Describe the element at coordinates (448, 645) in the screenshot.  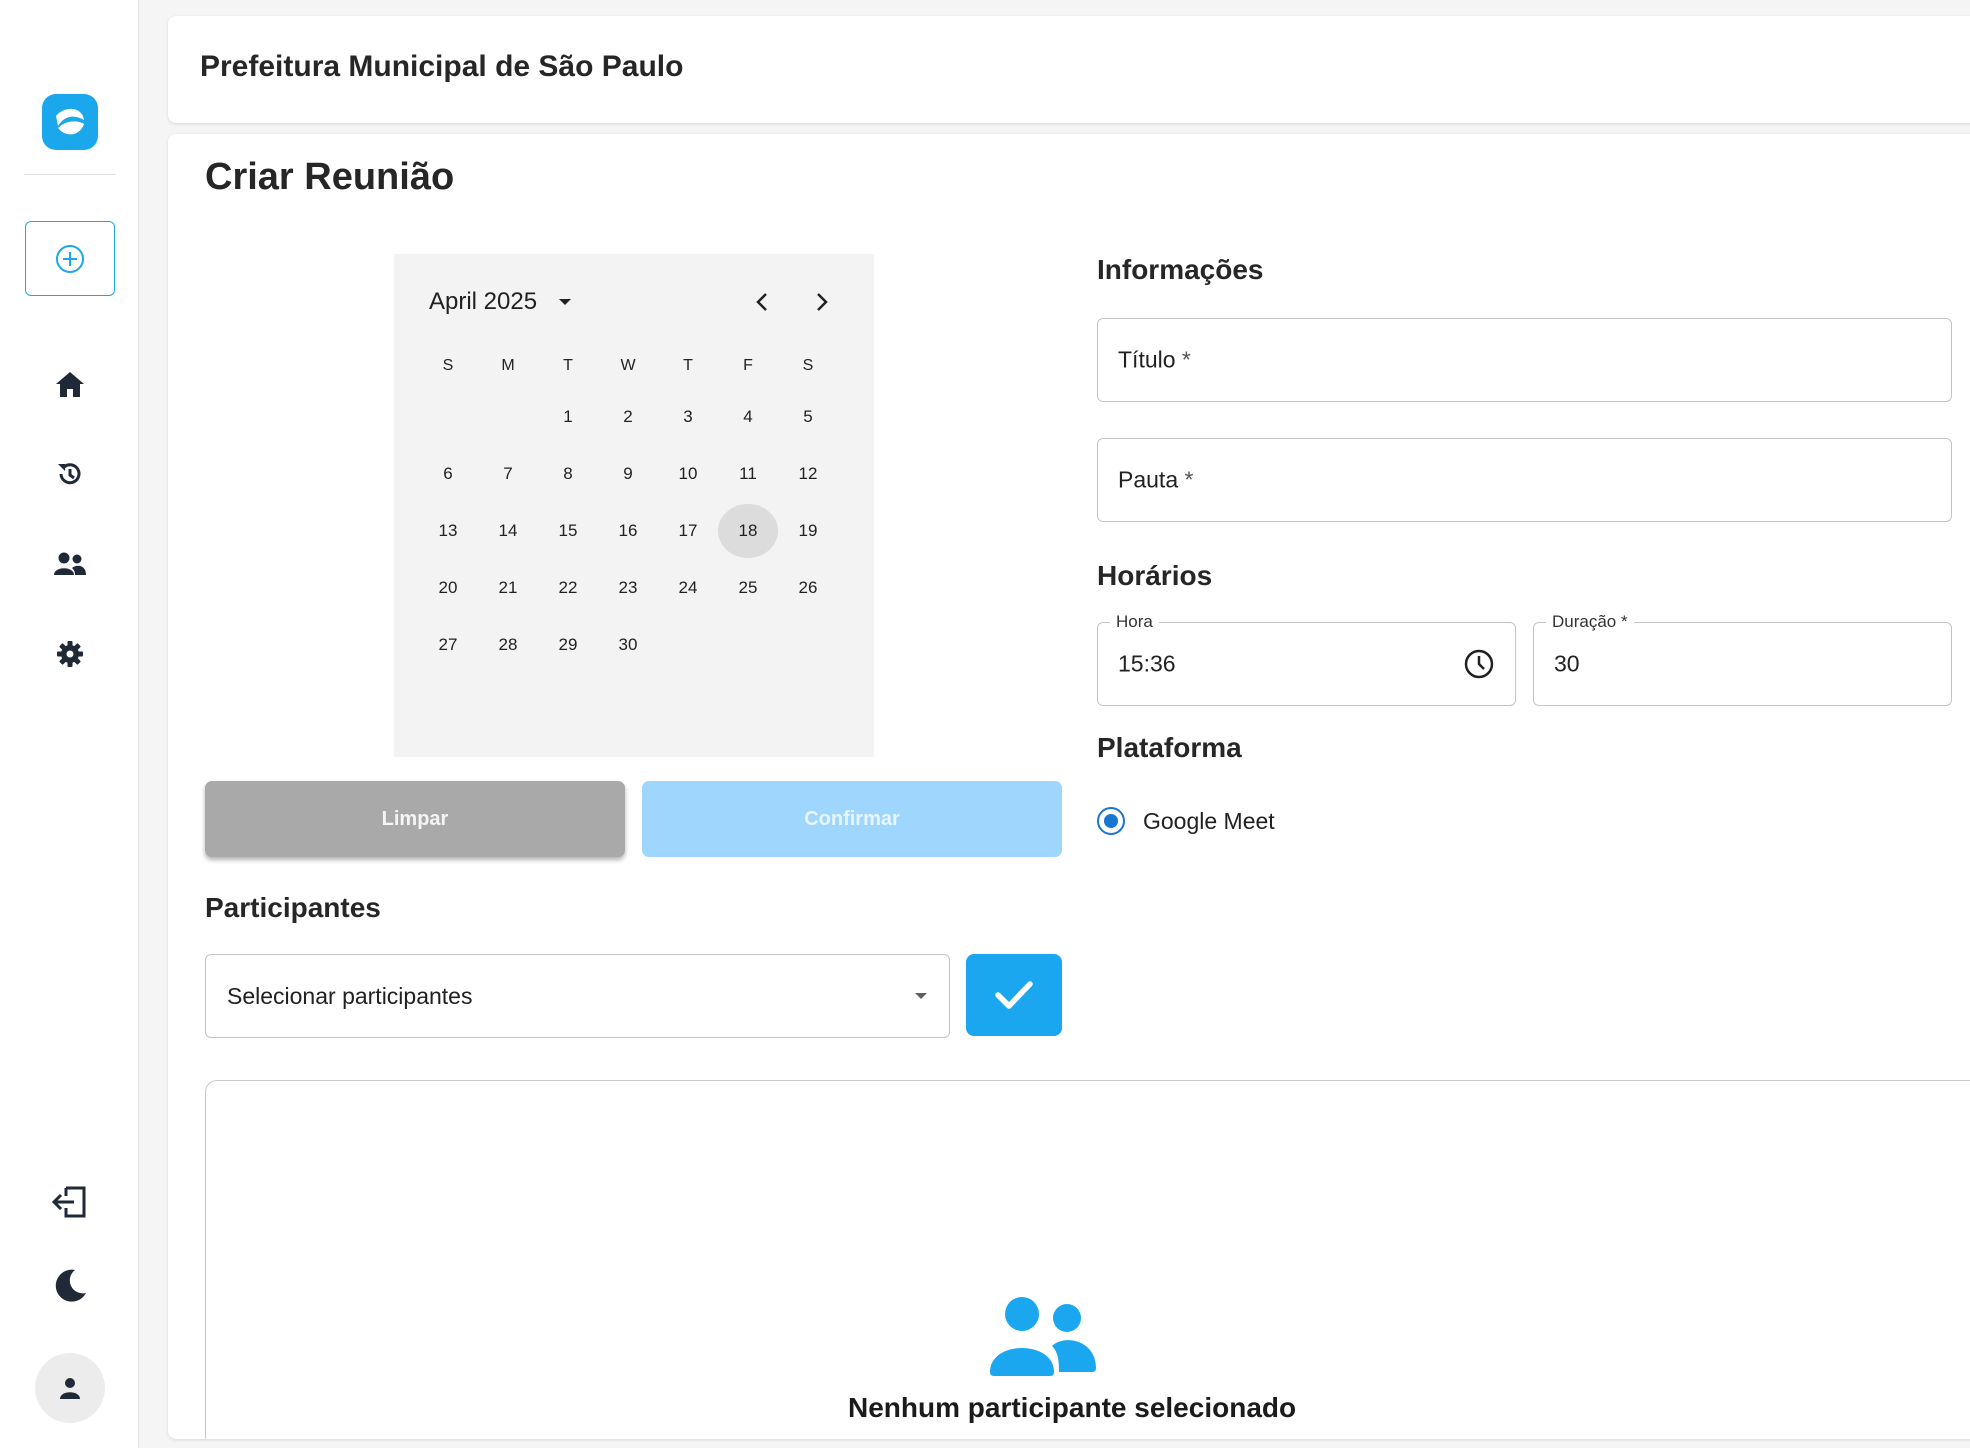
I see `calendar-day: 27` at that location.